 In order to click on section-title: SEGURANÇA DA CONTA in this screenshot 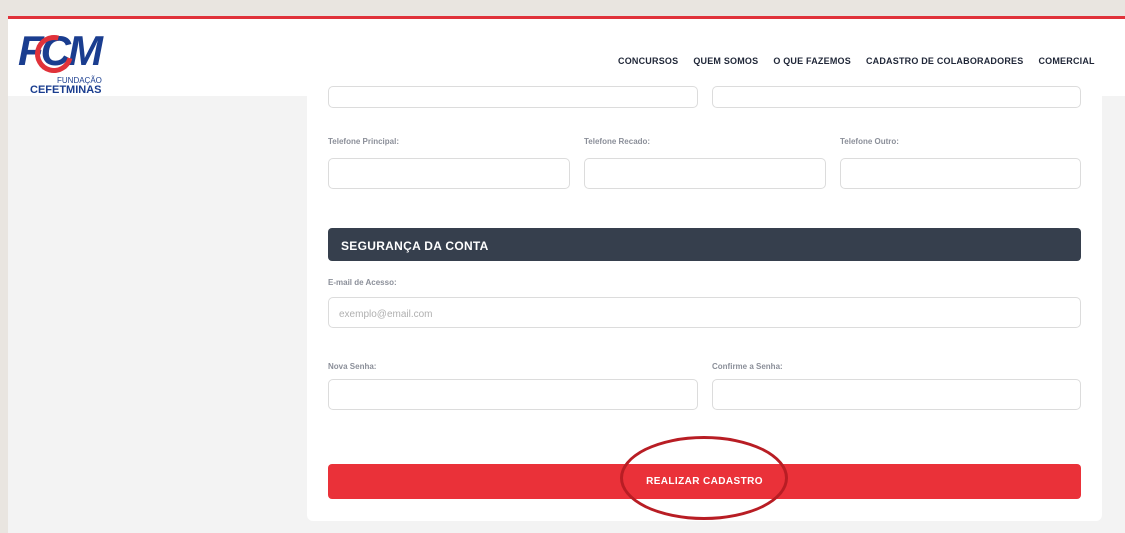, I will do `click(415, 246)`.